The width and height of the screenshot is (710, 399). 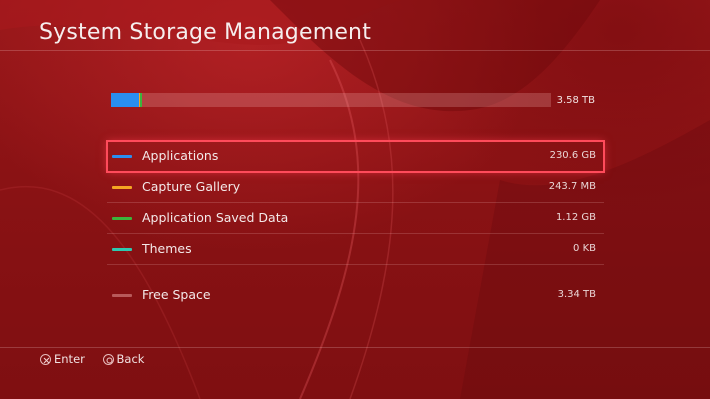 What do you see at coordinates (331, 100) in the screenshot?
I see `storage-usage-bar` at bounding box center [331, 100].